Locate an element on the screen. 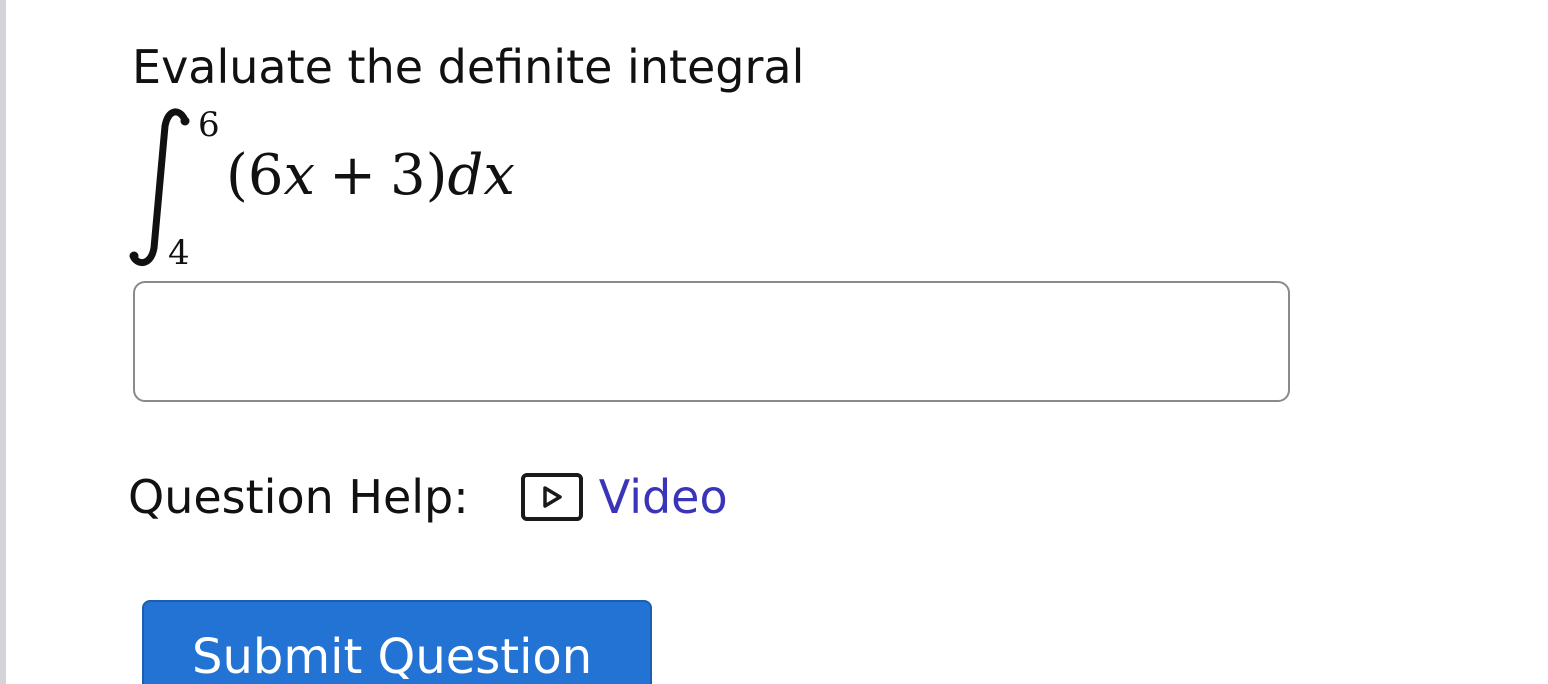 The width and height of the screenshot is (1548, 684). integrand: (6x +3)dx is located at coordinates (370, 176).